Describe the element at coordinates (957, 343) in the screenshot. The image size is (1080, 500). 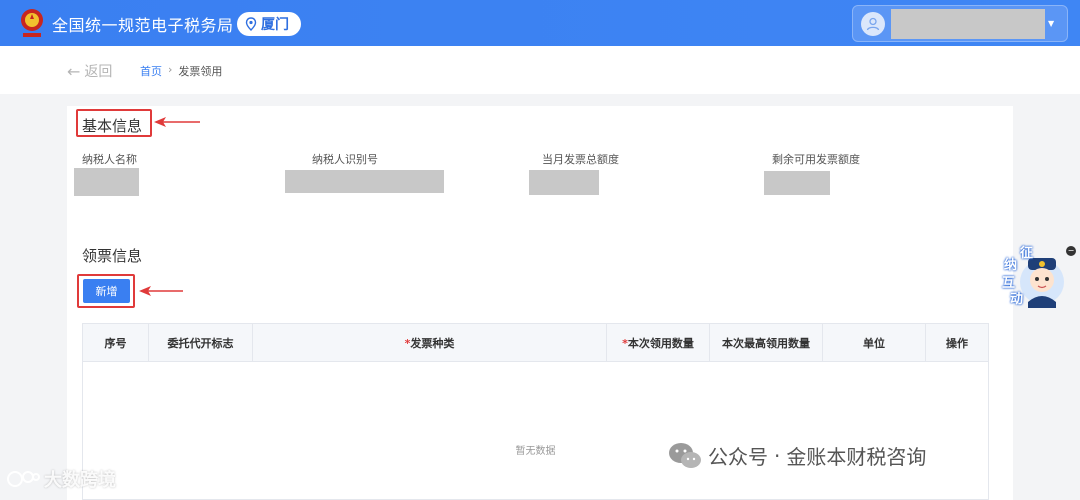
I see `column-header-actions: 操作` at that location.